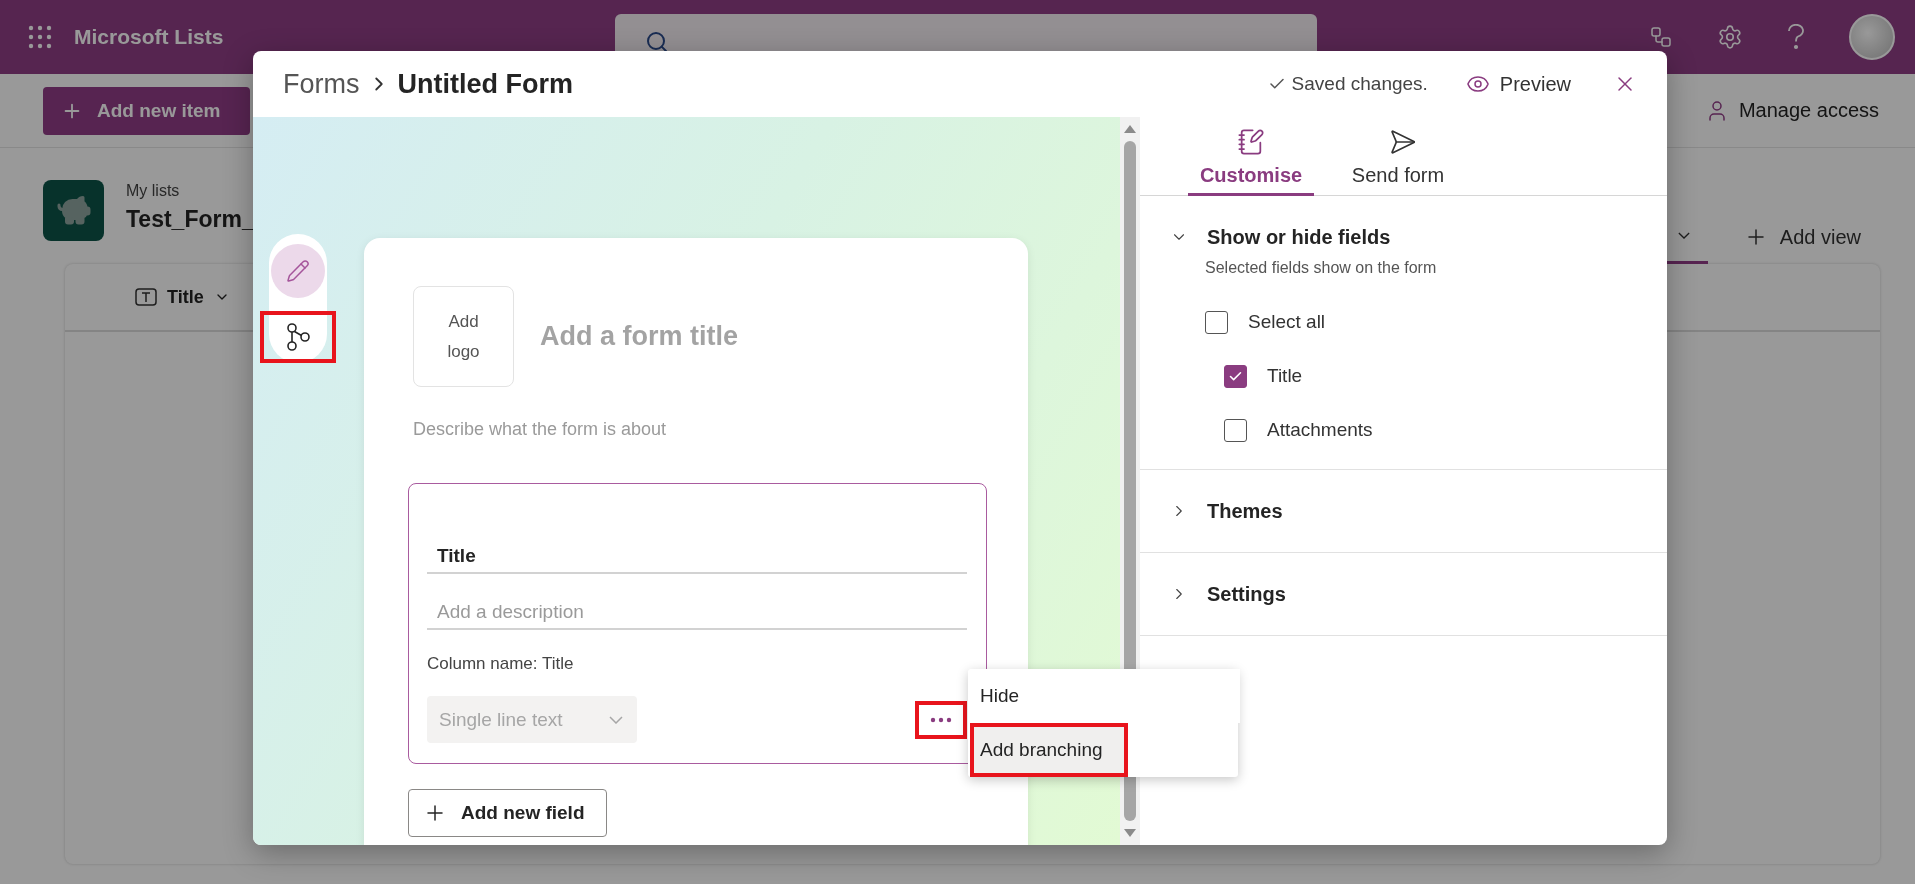  Describe the element at coordinates (501, 664) in the screenshot. I see `column-name: Column name: Title` at that location.